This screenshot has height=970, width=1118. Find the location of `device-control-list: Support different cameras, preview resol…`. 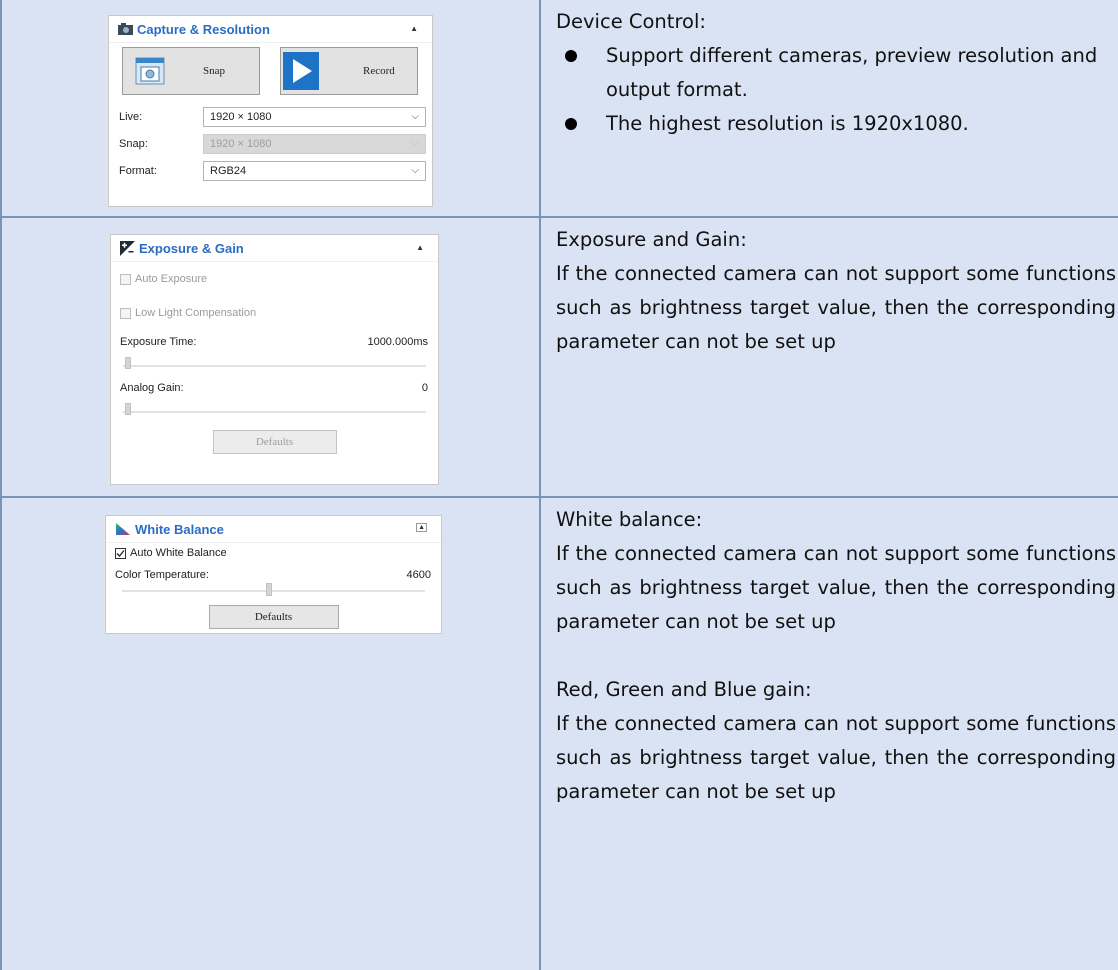

device-control-list: Support different cameras, preview resol… is located at coordinates (837, 90).